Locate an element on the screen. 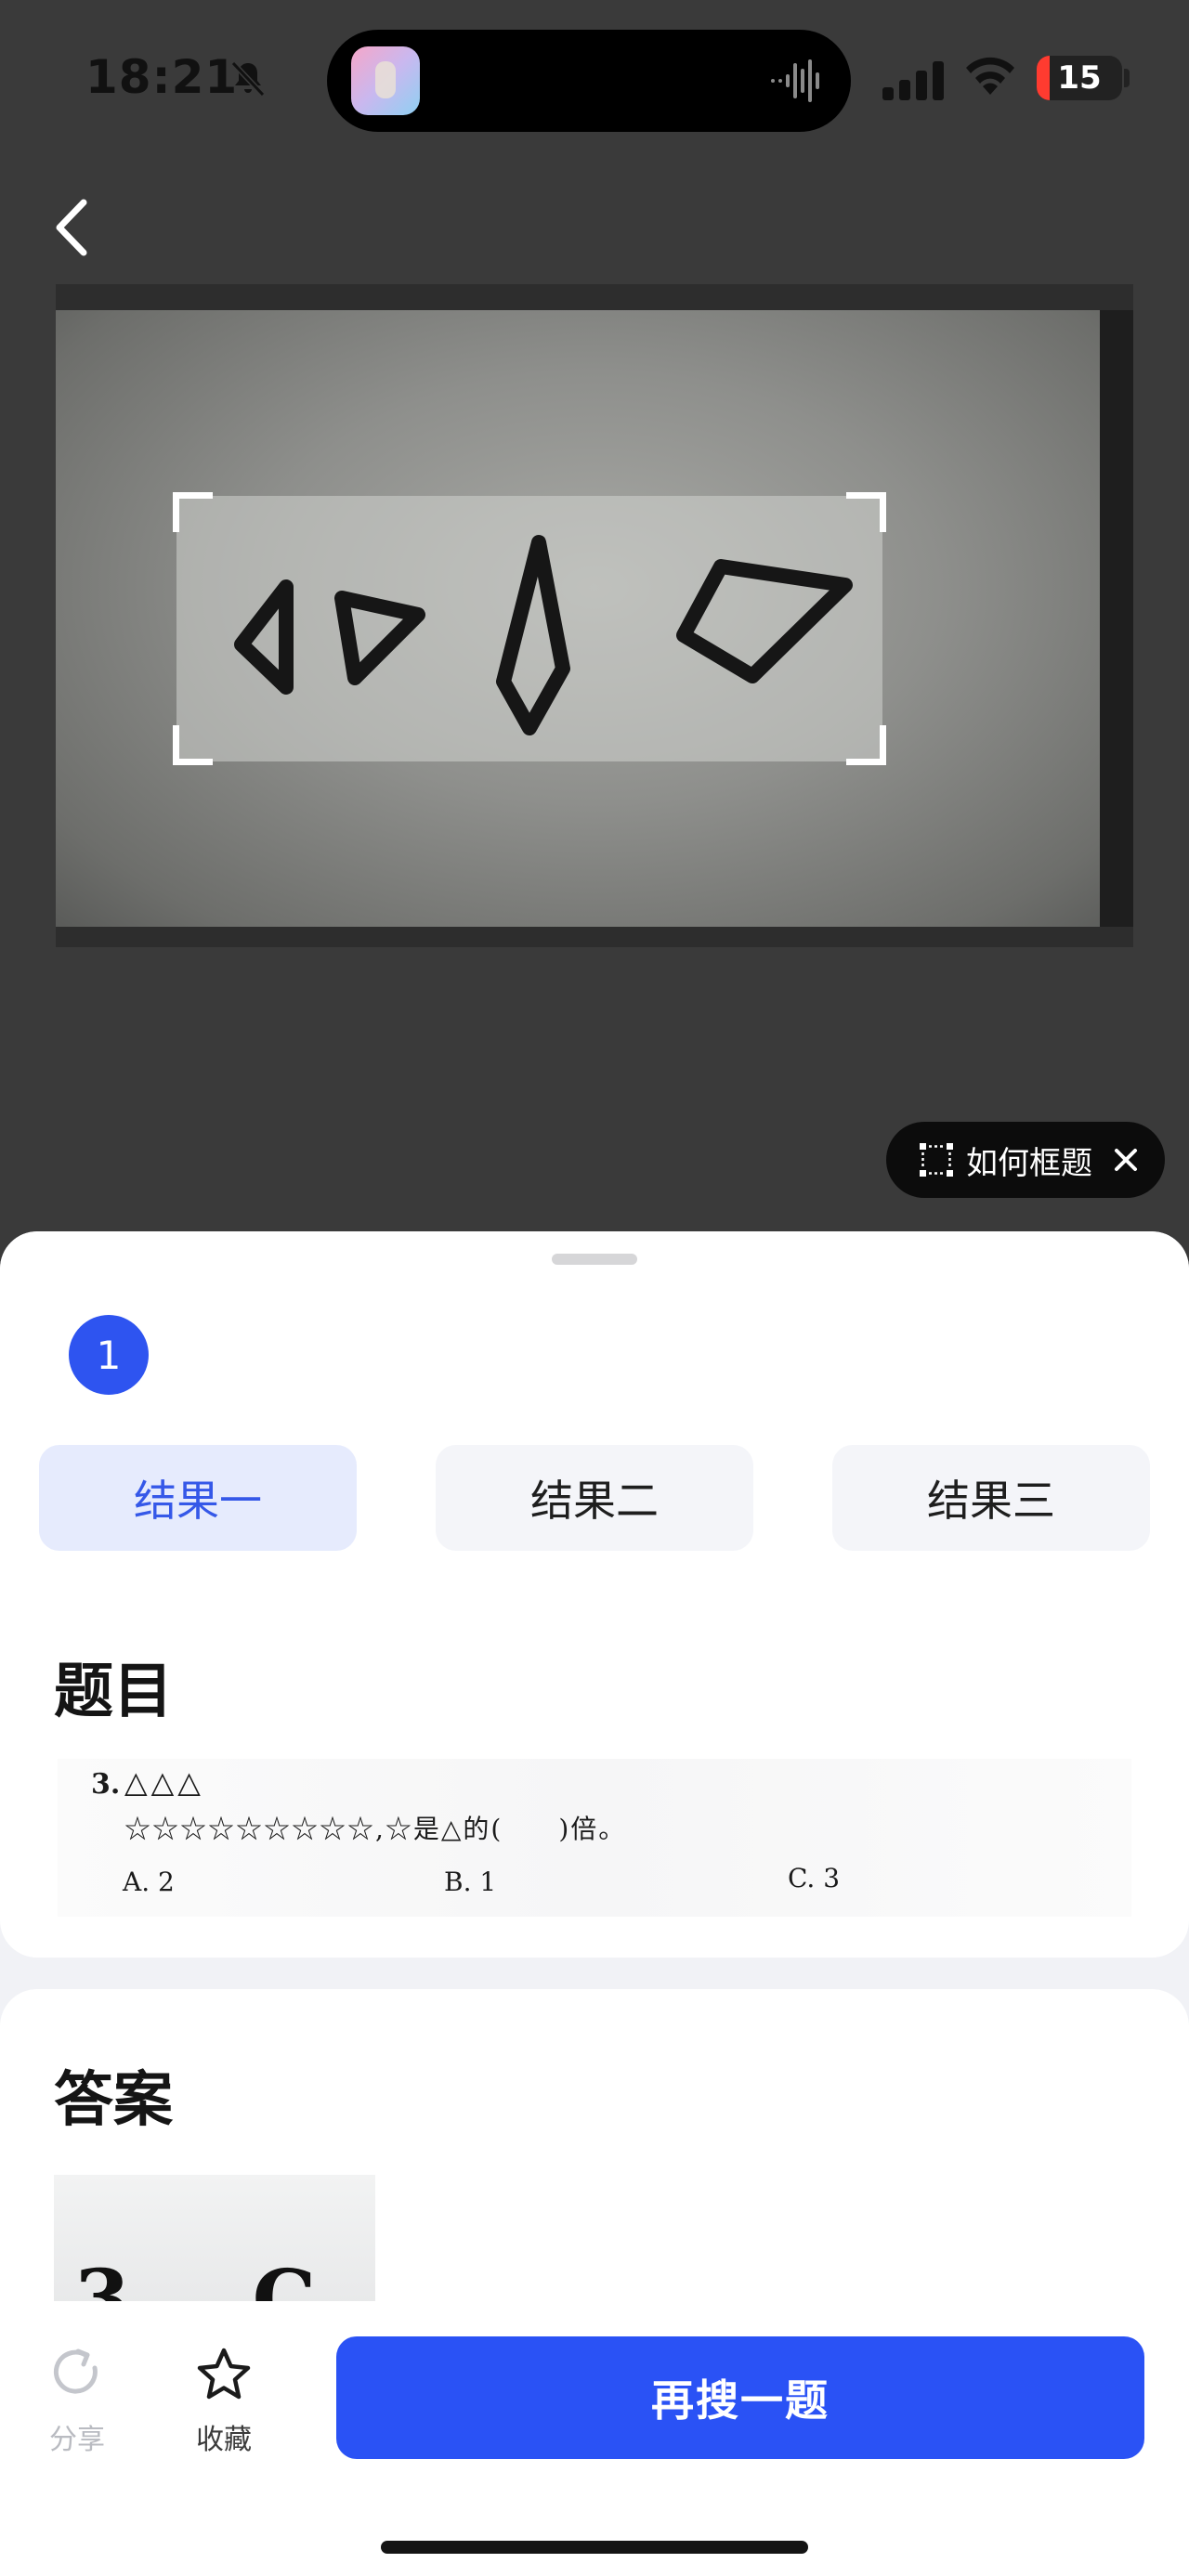  crop-corner-top-left is located at coordinates (193, 512).